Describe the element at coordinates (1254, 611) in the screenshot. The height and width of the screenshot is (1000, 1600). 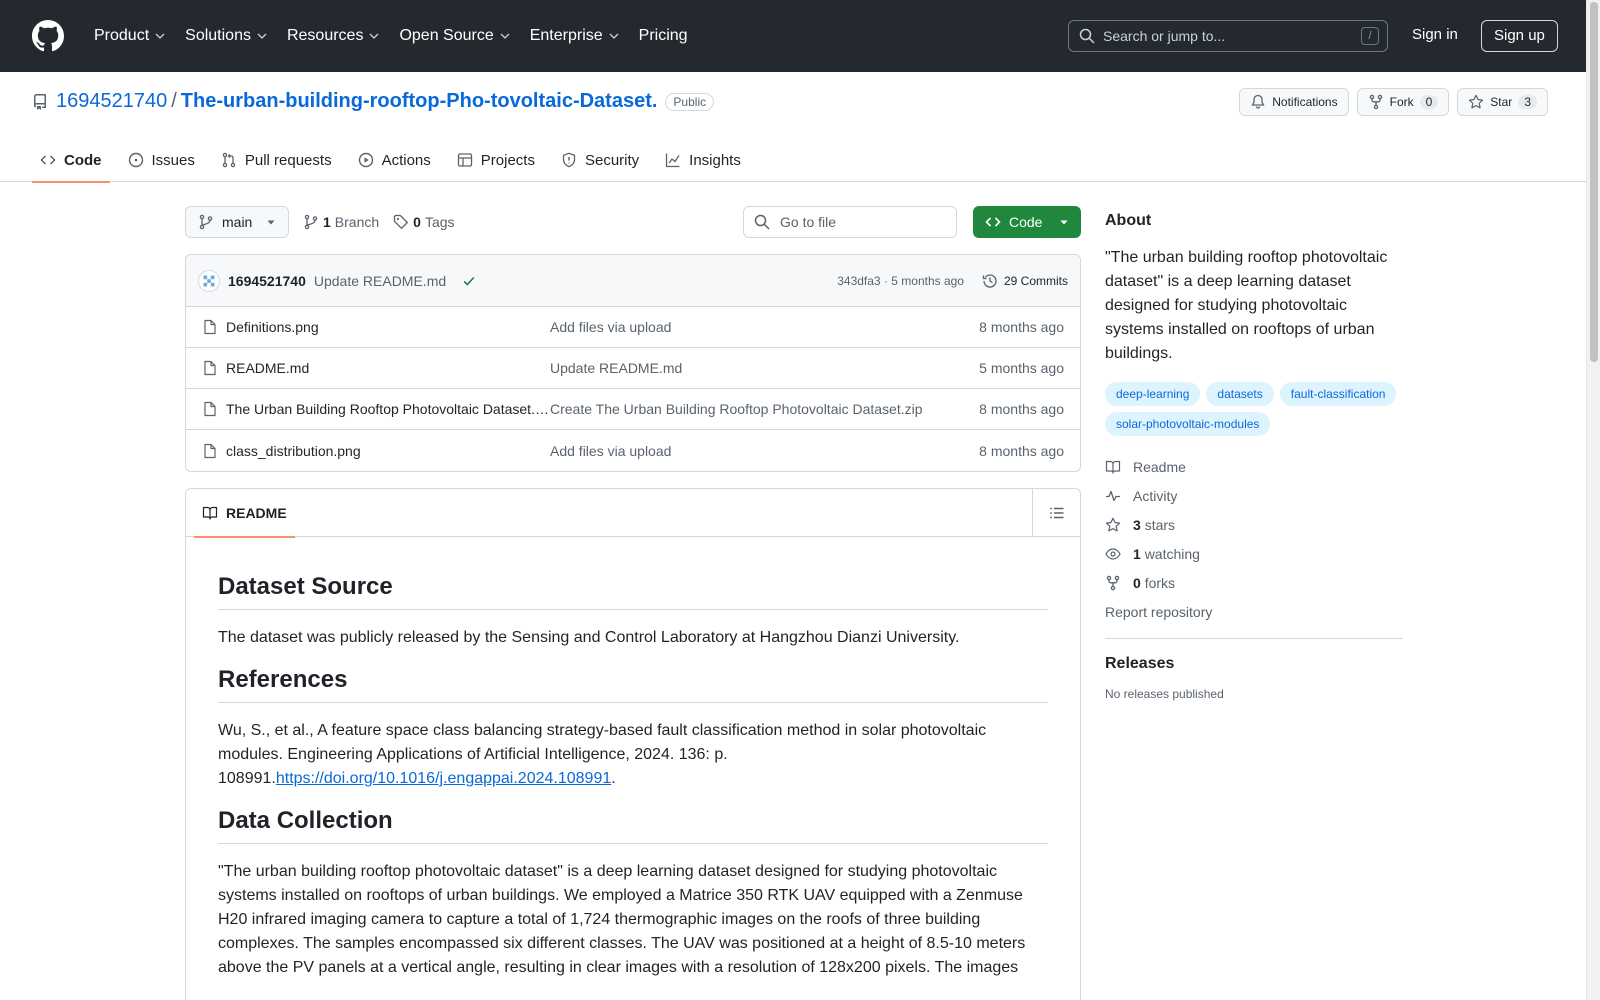
I see `report-repository-link: Report repository` at that location.